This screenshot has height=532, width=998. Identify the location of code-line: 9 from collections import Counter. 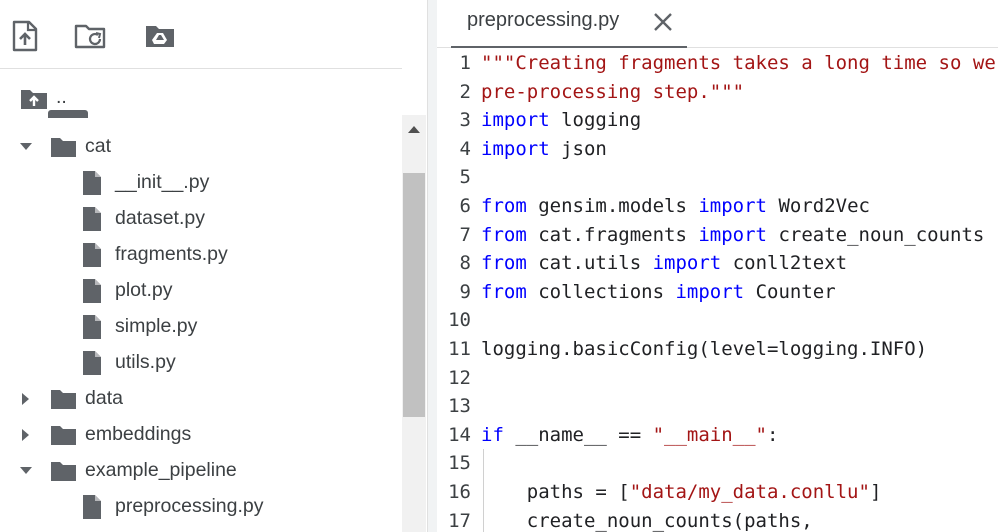
(717, 292).